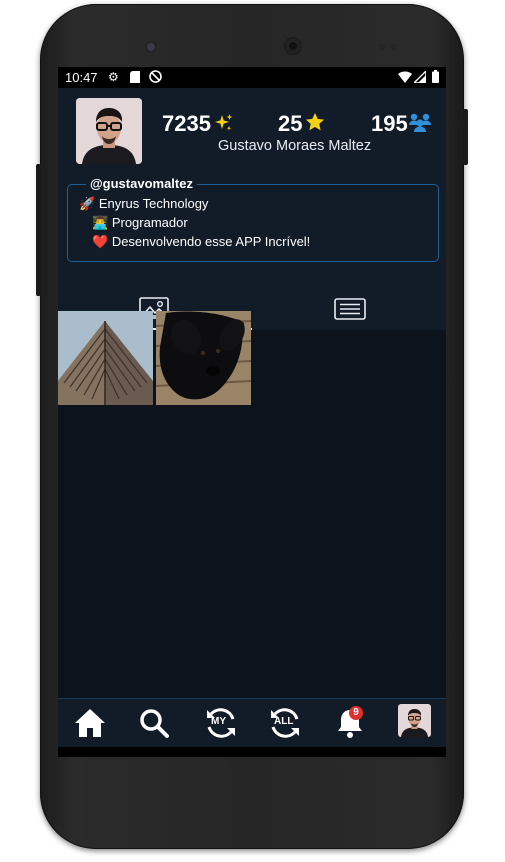 The height and width of the screenshot is (862, 505). I want to click on avatar-photo, so click(109, 131).